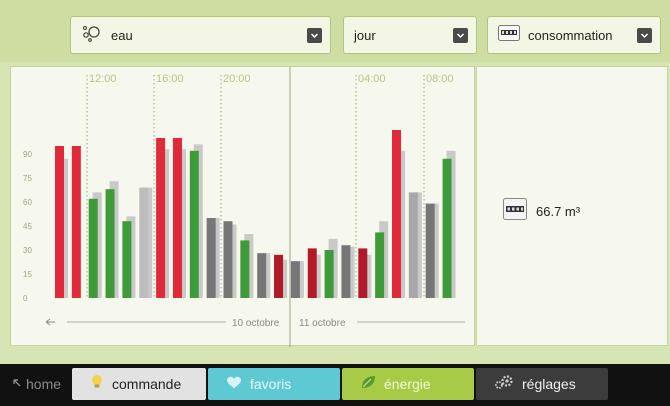 The width and height of the screenshot is (670, 406). What do you see at coordinates (200, 35) in the screenshot?
I see `resource-dropdown: eau` at bounding box center [200, 35].